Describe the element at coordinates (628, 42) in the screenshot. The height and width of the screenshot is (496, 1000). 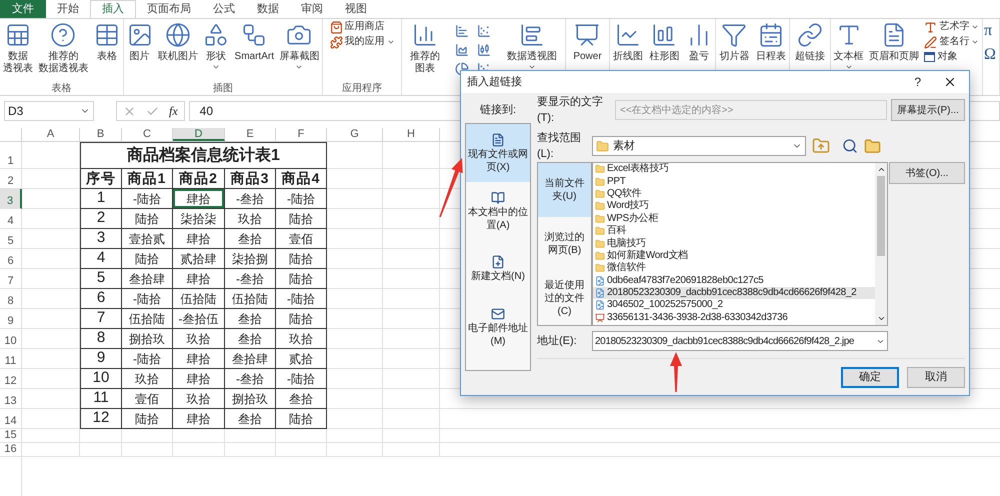
I see `ribbon-button: 折线图` at that location.